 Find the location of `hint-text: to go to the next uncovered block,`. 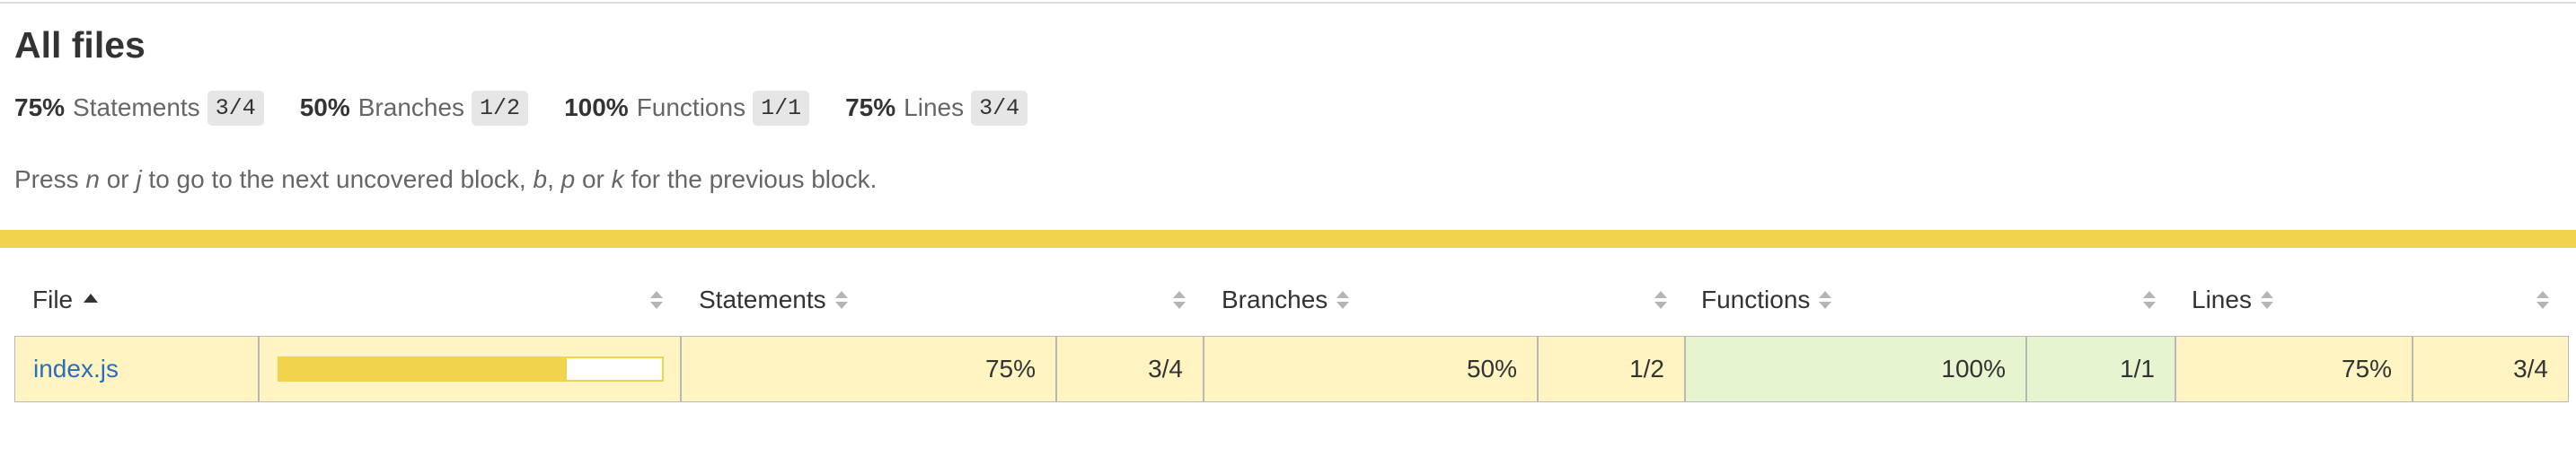

hint-text: to go to the next uncovered block, is located at coordinates (337, 179).